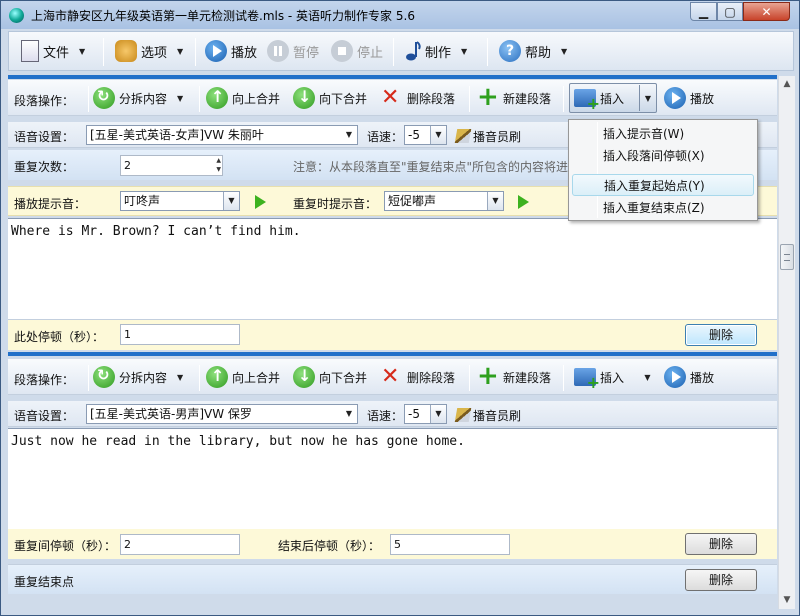 This screenshot has height=616, width=800. I want to click on plus-icon: +, so click(488, 376).